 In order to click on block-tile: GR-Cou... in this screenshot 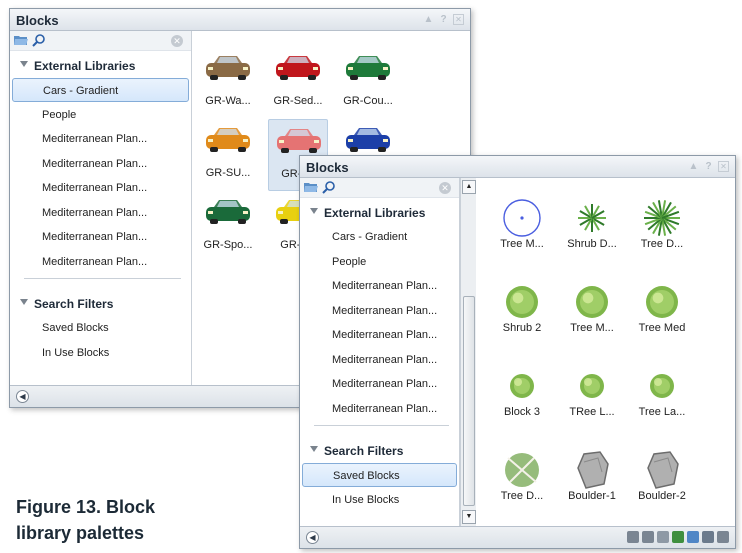, I will do `click(368, 83)`.